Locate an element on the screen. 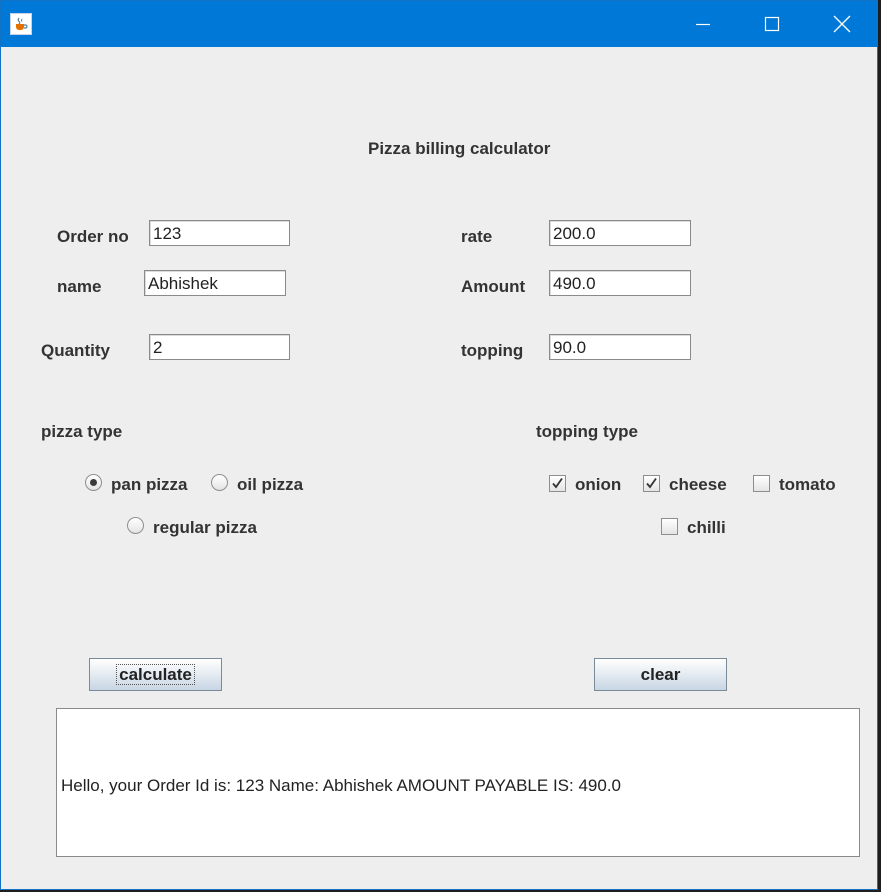 Image resolution: width=881 pixels, height=892 pixels. quantity-label: Quantity is located at coordinates (75, 350).